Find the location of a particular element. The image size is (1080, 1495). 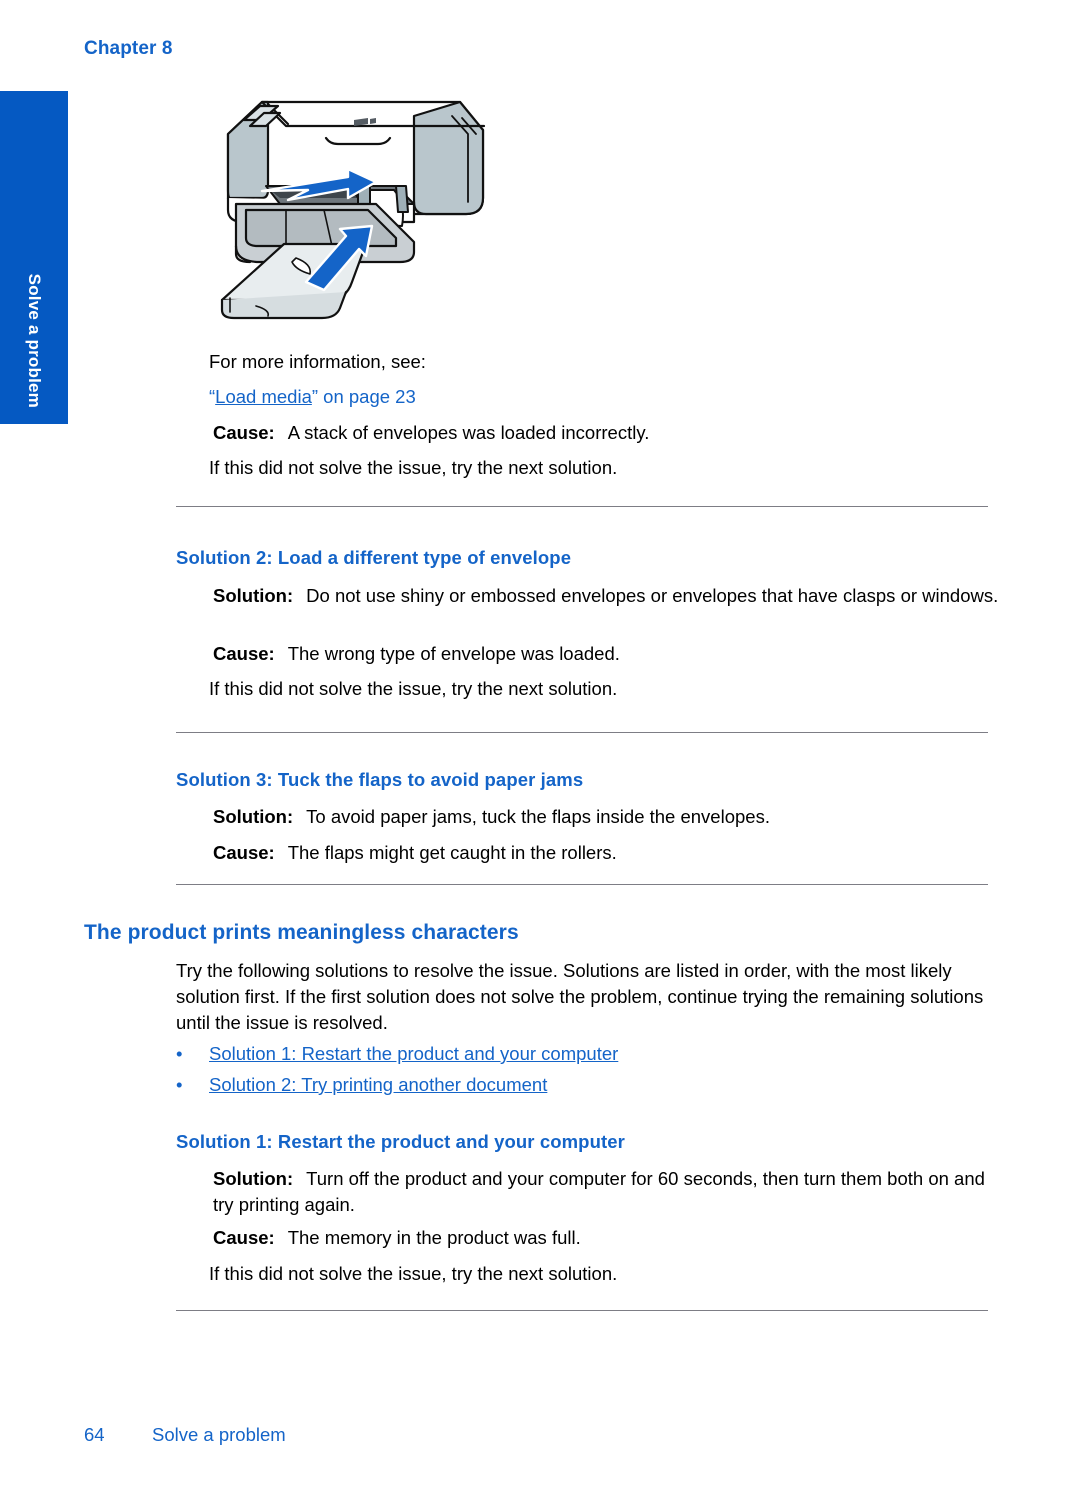

footer-page-number: 64 is located at coordinates (94, 1434).